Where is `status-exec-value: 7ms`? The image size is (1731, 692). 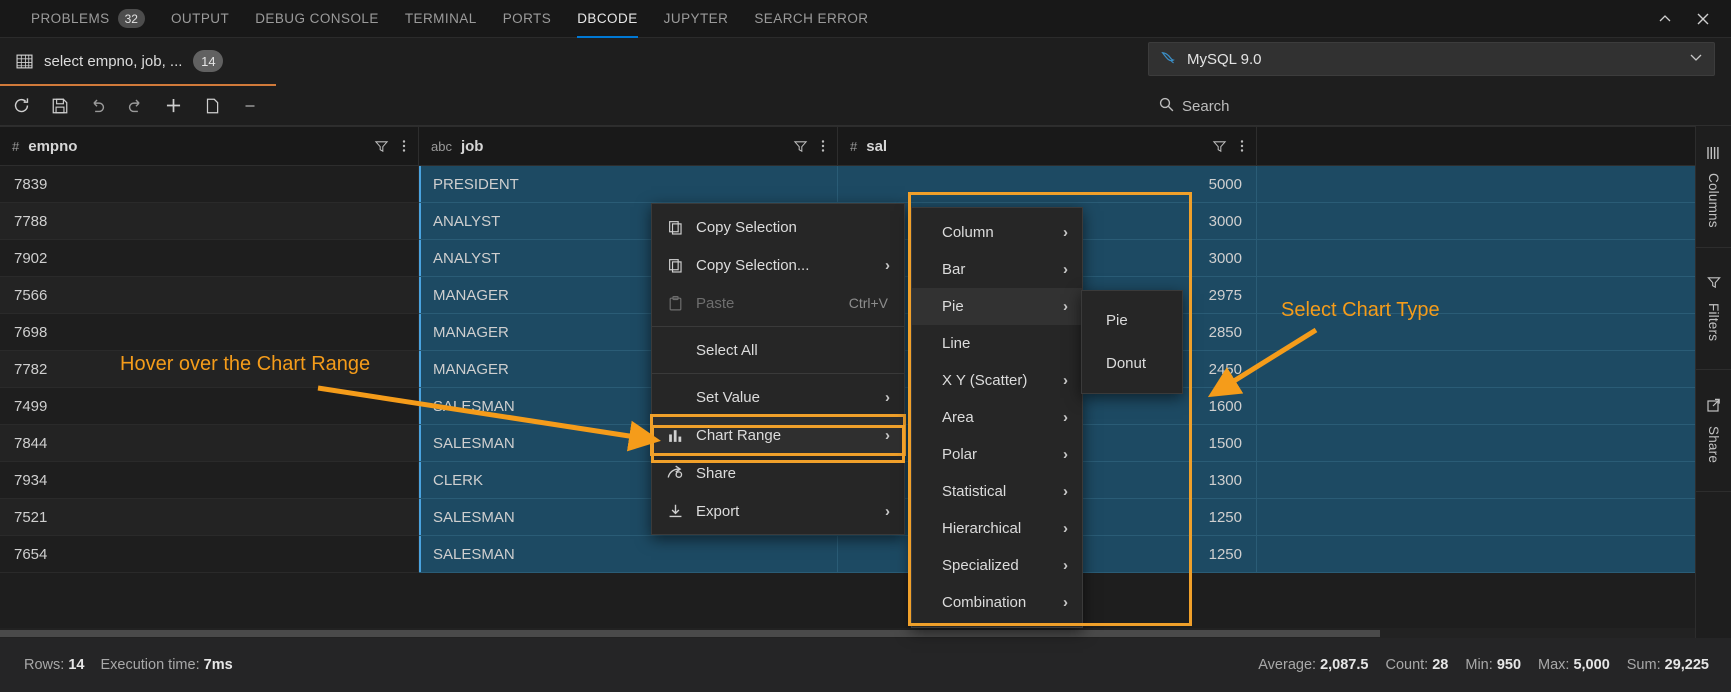 status-exec-value: 7ms is located at coordinates (218, 665).